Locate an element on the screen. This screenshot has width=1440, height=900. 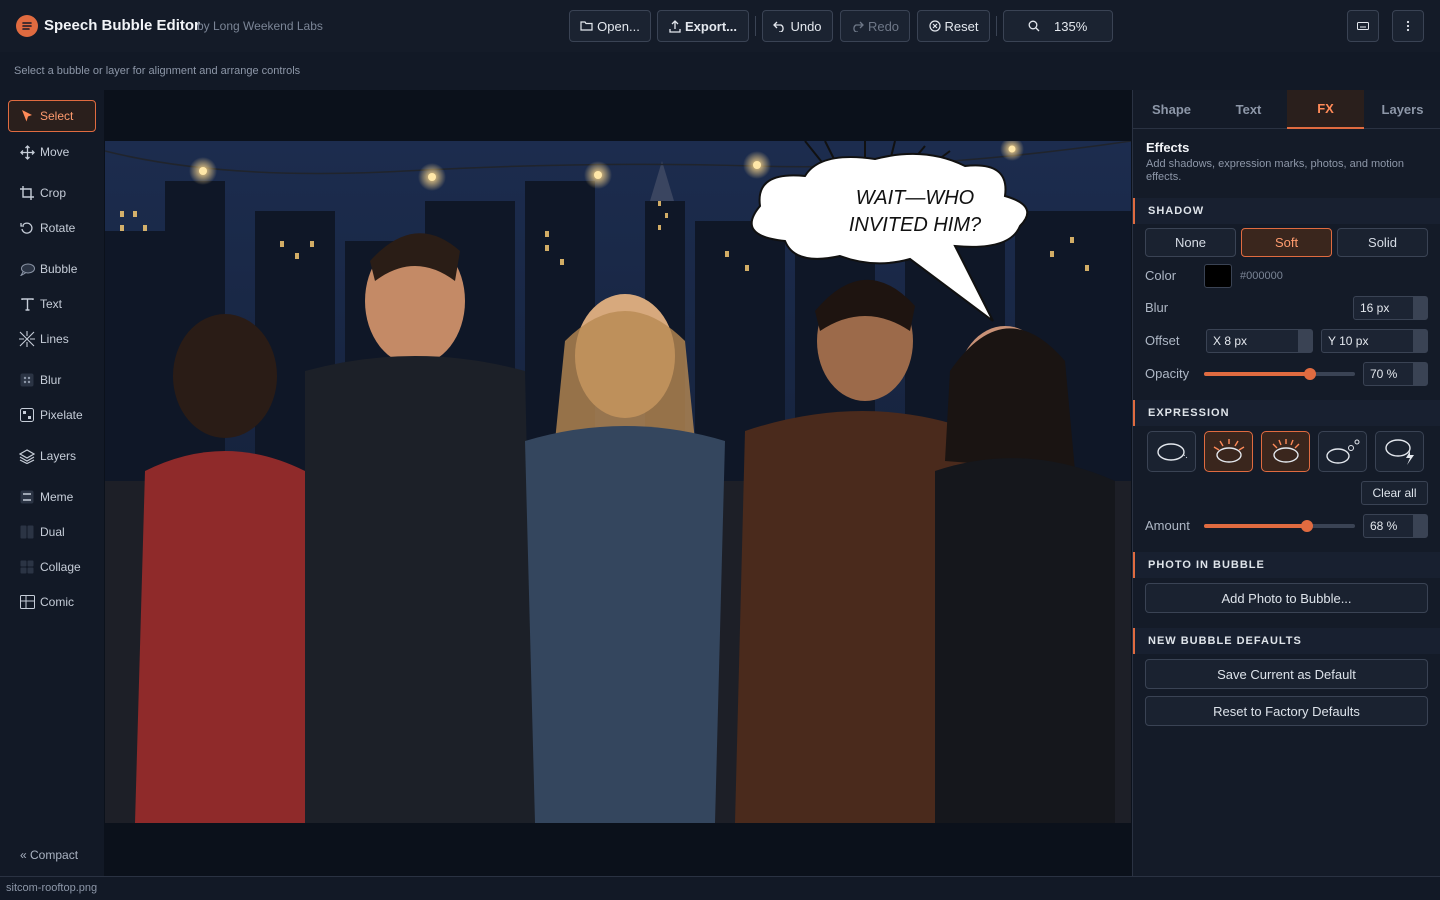
rotate-icon is located at coordinates (27, 228).